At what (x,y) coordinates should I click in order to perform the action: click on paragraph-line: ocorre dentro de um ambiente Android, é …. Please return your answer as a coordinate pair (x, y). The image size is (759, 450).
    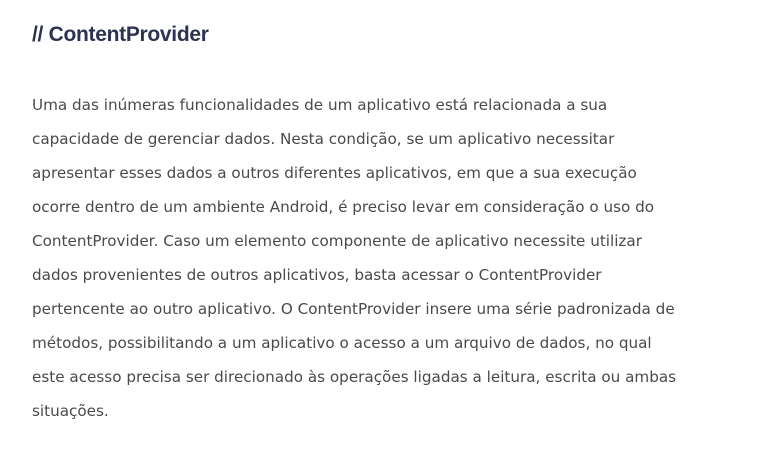
    Looking at the image, I should click on (343, 207).